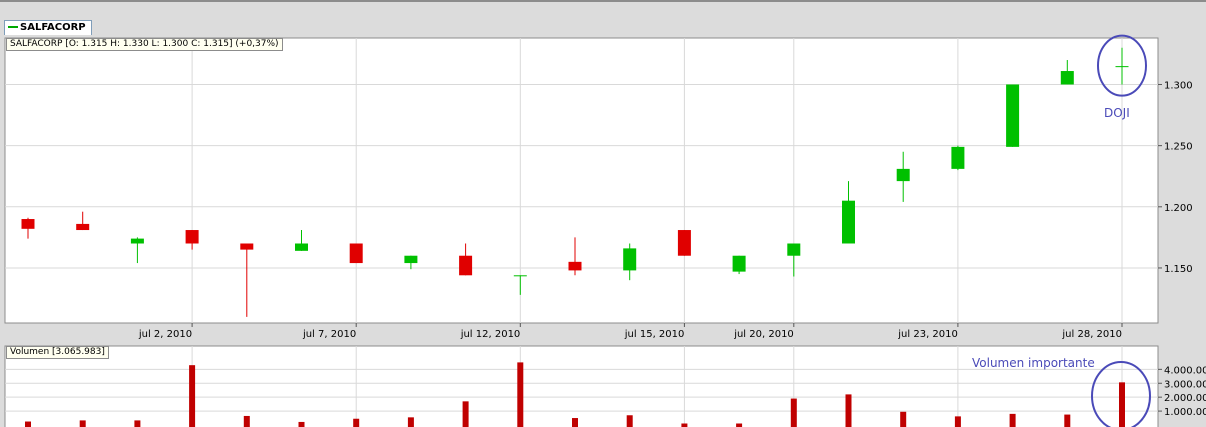 The width and height of the screenshot is (1206, 427). What do you see at coordinates (763, 334) in the screenshot?
I see `x-tick-label: jul 20, 2010` at bounding box center [763, 334].